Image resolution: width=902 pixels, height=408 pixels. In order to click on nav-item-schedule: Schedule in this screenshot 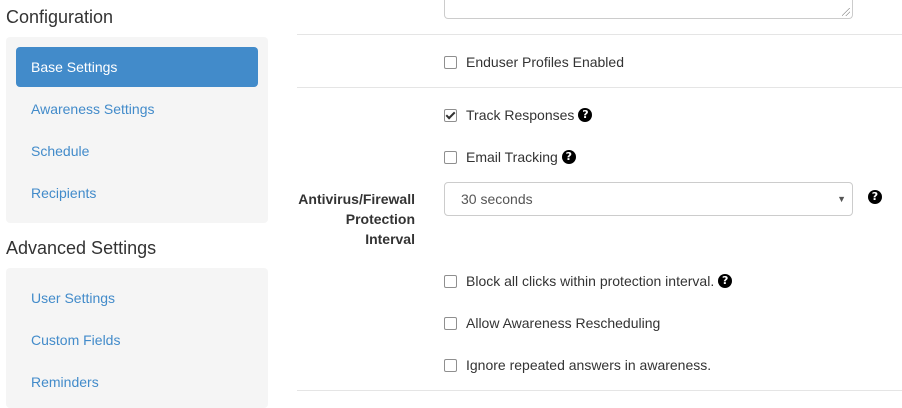, I will do `click(137, 151)`.